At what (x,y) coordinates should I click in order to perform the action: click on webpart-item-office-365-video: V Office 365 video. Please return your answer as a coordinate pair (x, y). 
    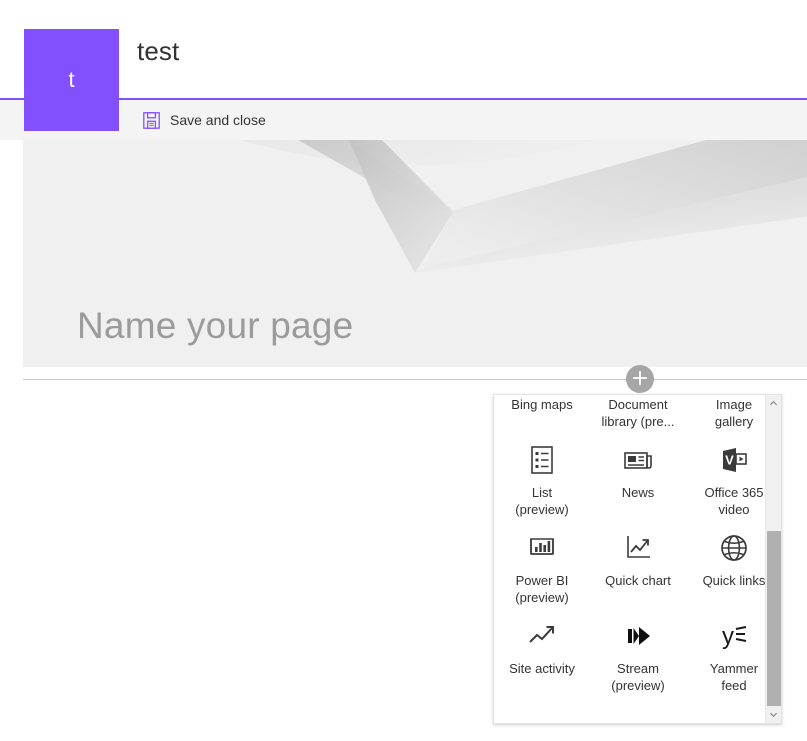
    Looking at the image, I should click on (726, 480).